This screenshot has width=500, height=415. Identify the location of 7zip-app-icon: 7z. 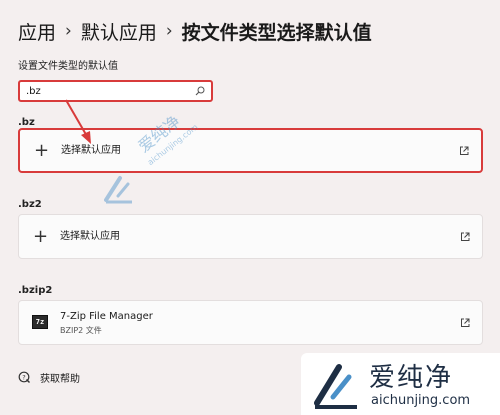
(40, 322).